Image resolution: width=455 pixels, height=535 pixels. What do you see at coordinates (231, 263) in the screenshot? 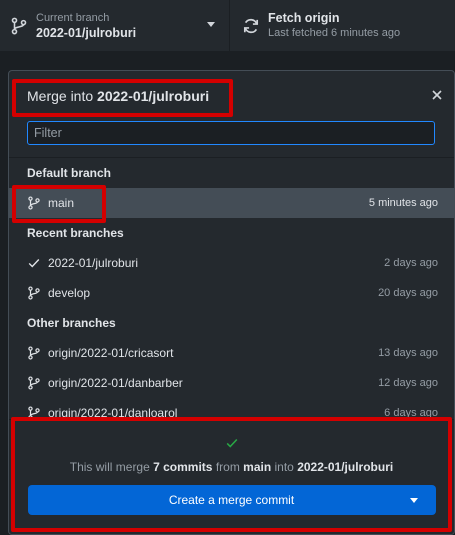
I see `branch-item-julroburi: 2022-01/julroburi 2 days ago` at bounding box center [231, 263].